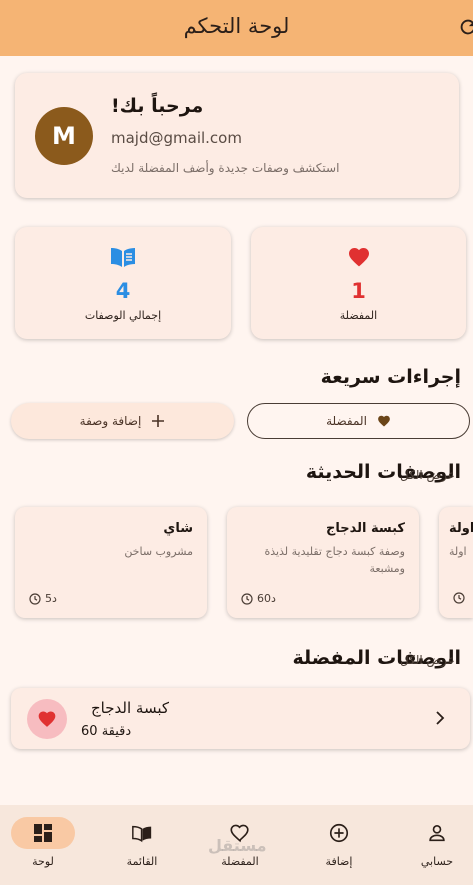 This screenshot has height=885, width=473. I want to click on recipe-time: 5د, so click(43, 598).